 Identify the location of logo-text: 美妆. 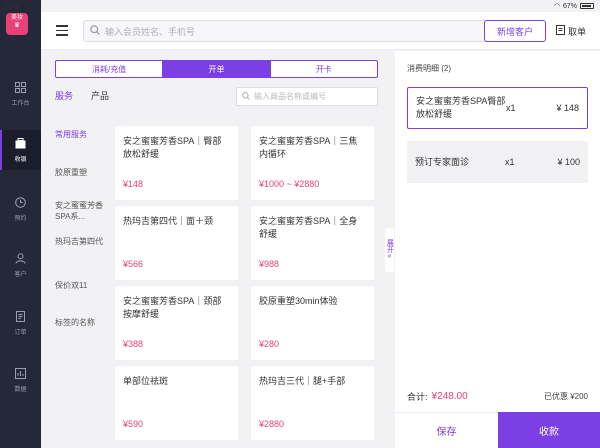
(16, 18).